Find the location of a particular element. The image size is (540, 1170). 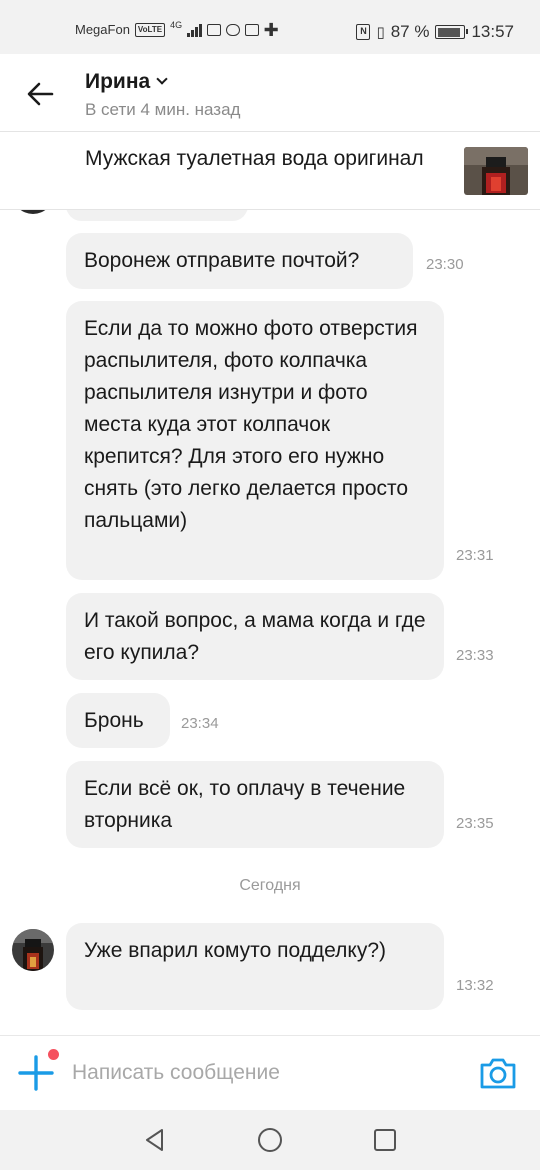

listing-bar: Мужская туалетная вода оригинал is located at coordinates (270, 171).